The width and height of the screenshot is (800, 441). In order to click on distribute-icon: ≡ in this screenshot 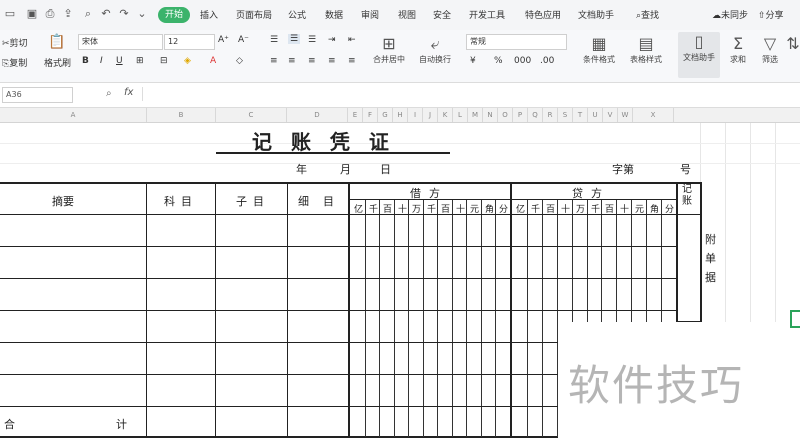, I will do `click(352, 61)`.